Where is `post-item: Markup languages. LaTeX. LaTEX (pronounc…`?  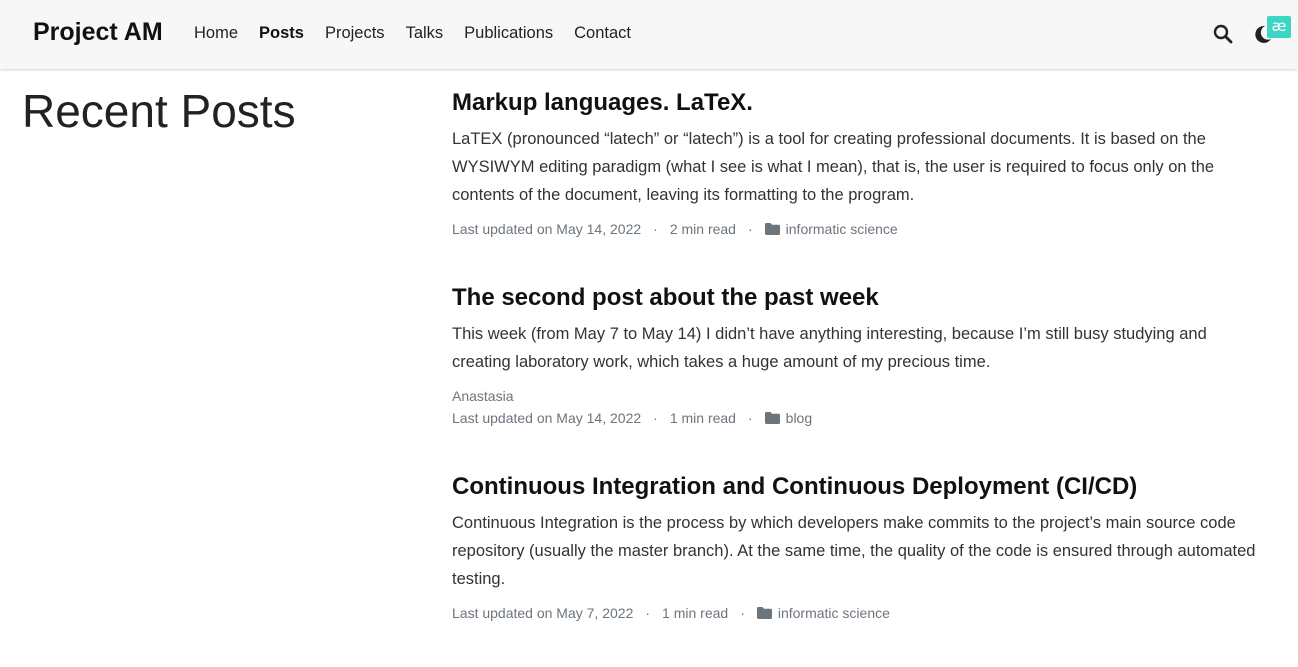
post-item: Markup languages. LaTeX. LaTEX (pronounc… is located at coordinates (857, 162).